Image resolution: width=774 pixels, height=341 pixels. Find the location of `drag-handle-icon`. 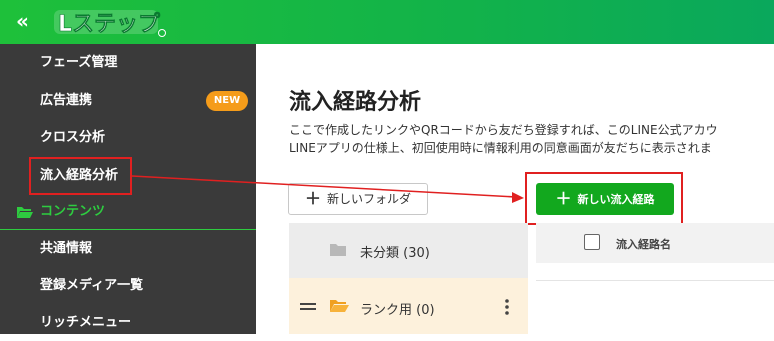

drag-handle-icon is located at coordinates (308, 307).